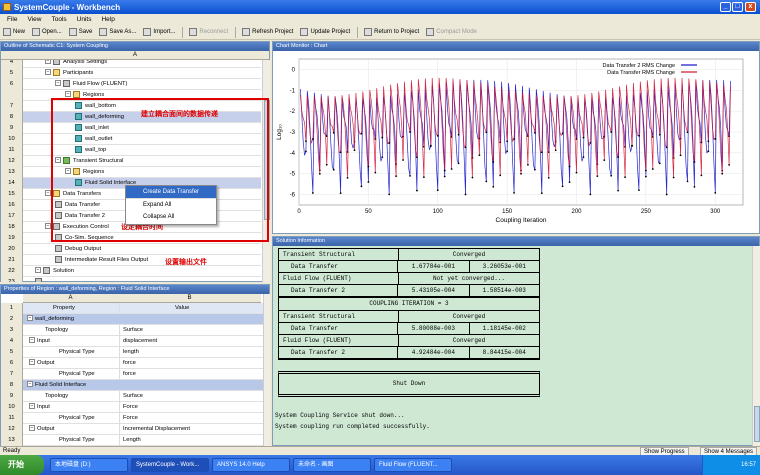 The width and height of the screenshot is (760, 475). I want to click on toolbar-refresh-project-button: Refresh Project, so click(267, 32).